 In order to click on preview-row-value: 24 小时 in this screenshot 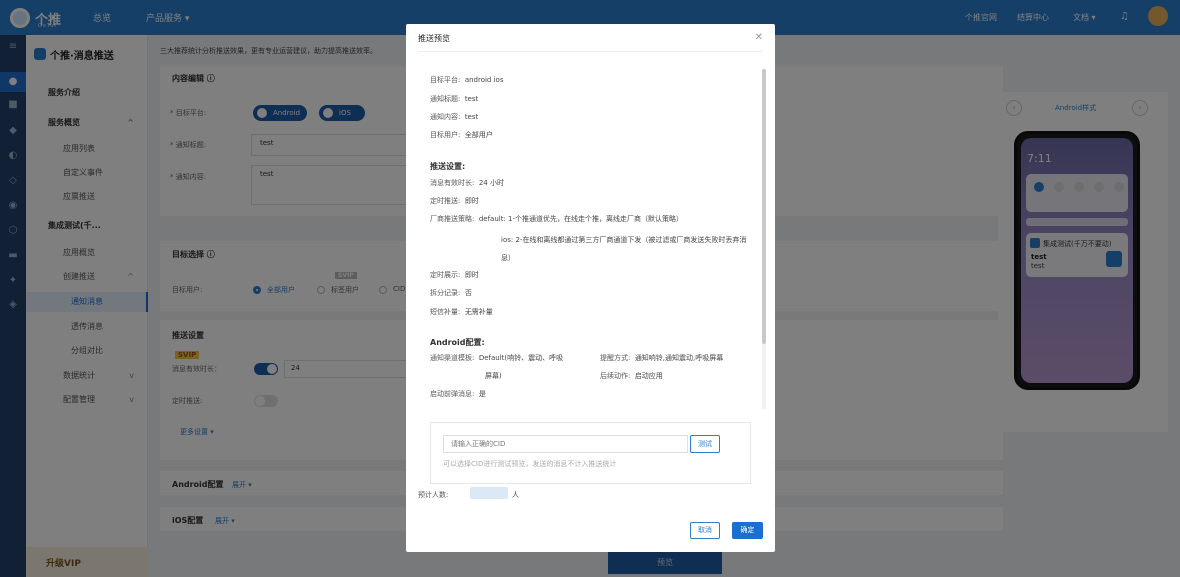, I will do `click(491, 183)`.